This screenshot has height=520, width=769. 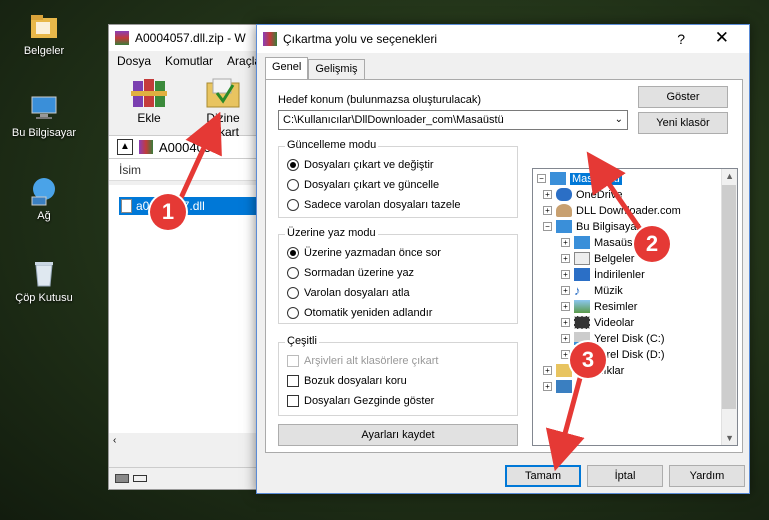 What do you see at coordinates (591, 226) in the screenshot?
I see `tree-node-this-pc: − Bu Bilgisayar` at bounding box center [591, 226].